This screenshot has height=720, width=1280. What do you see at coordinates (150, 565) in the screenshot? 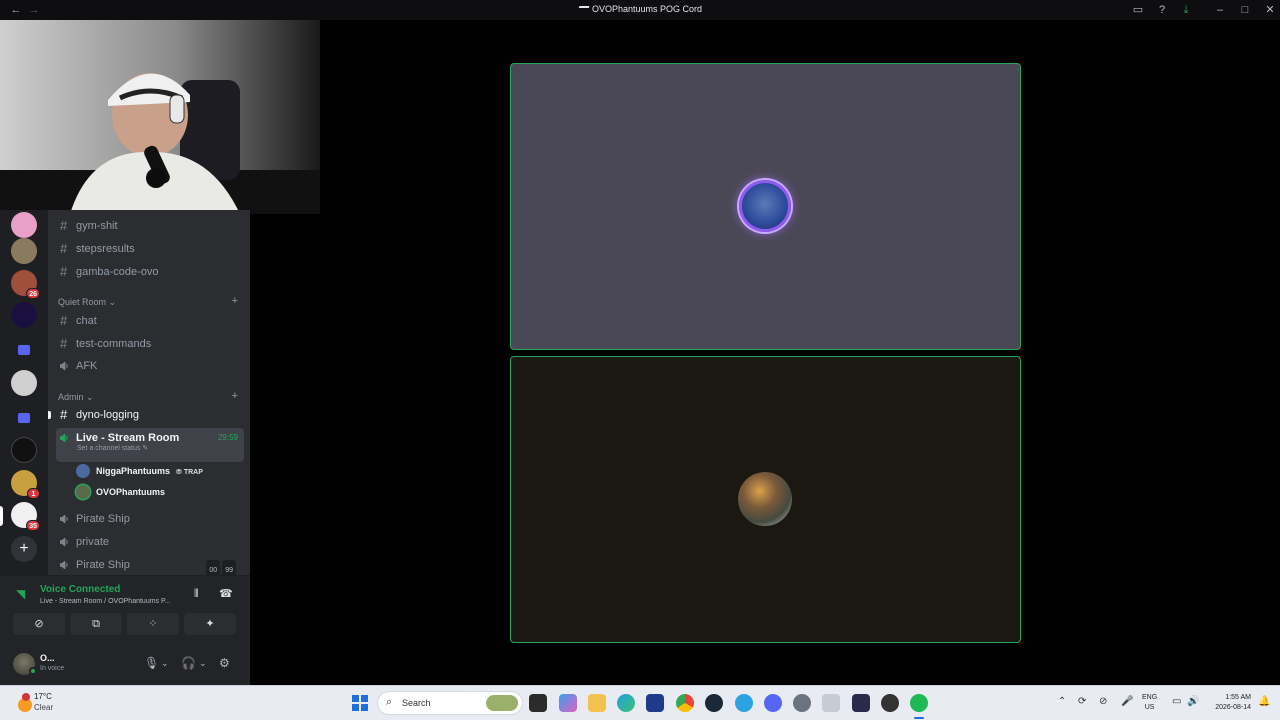
I see `voice-channel-pirate-ship: Pirate Ship 00 99` at bounding box center [150, 565].